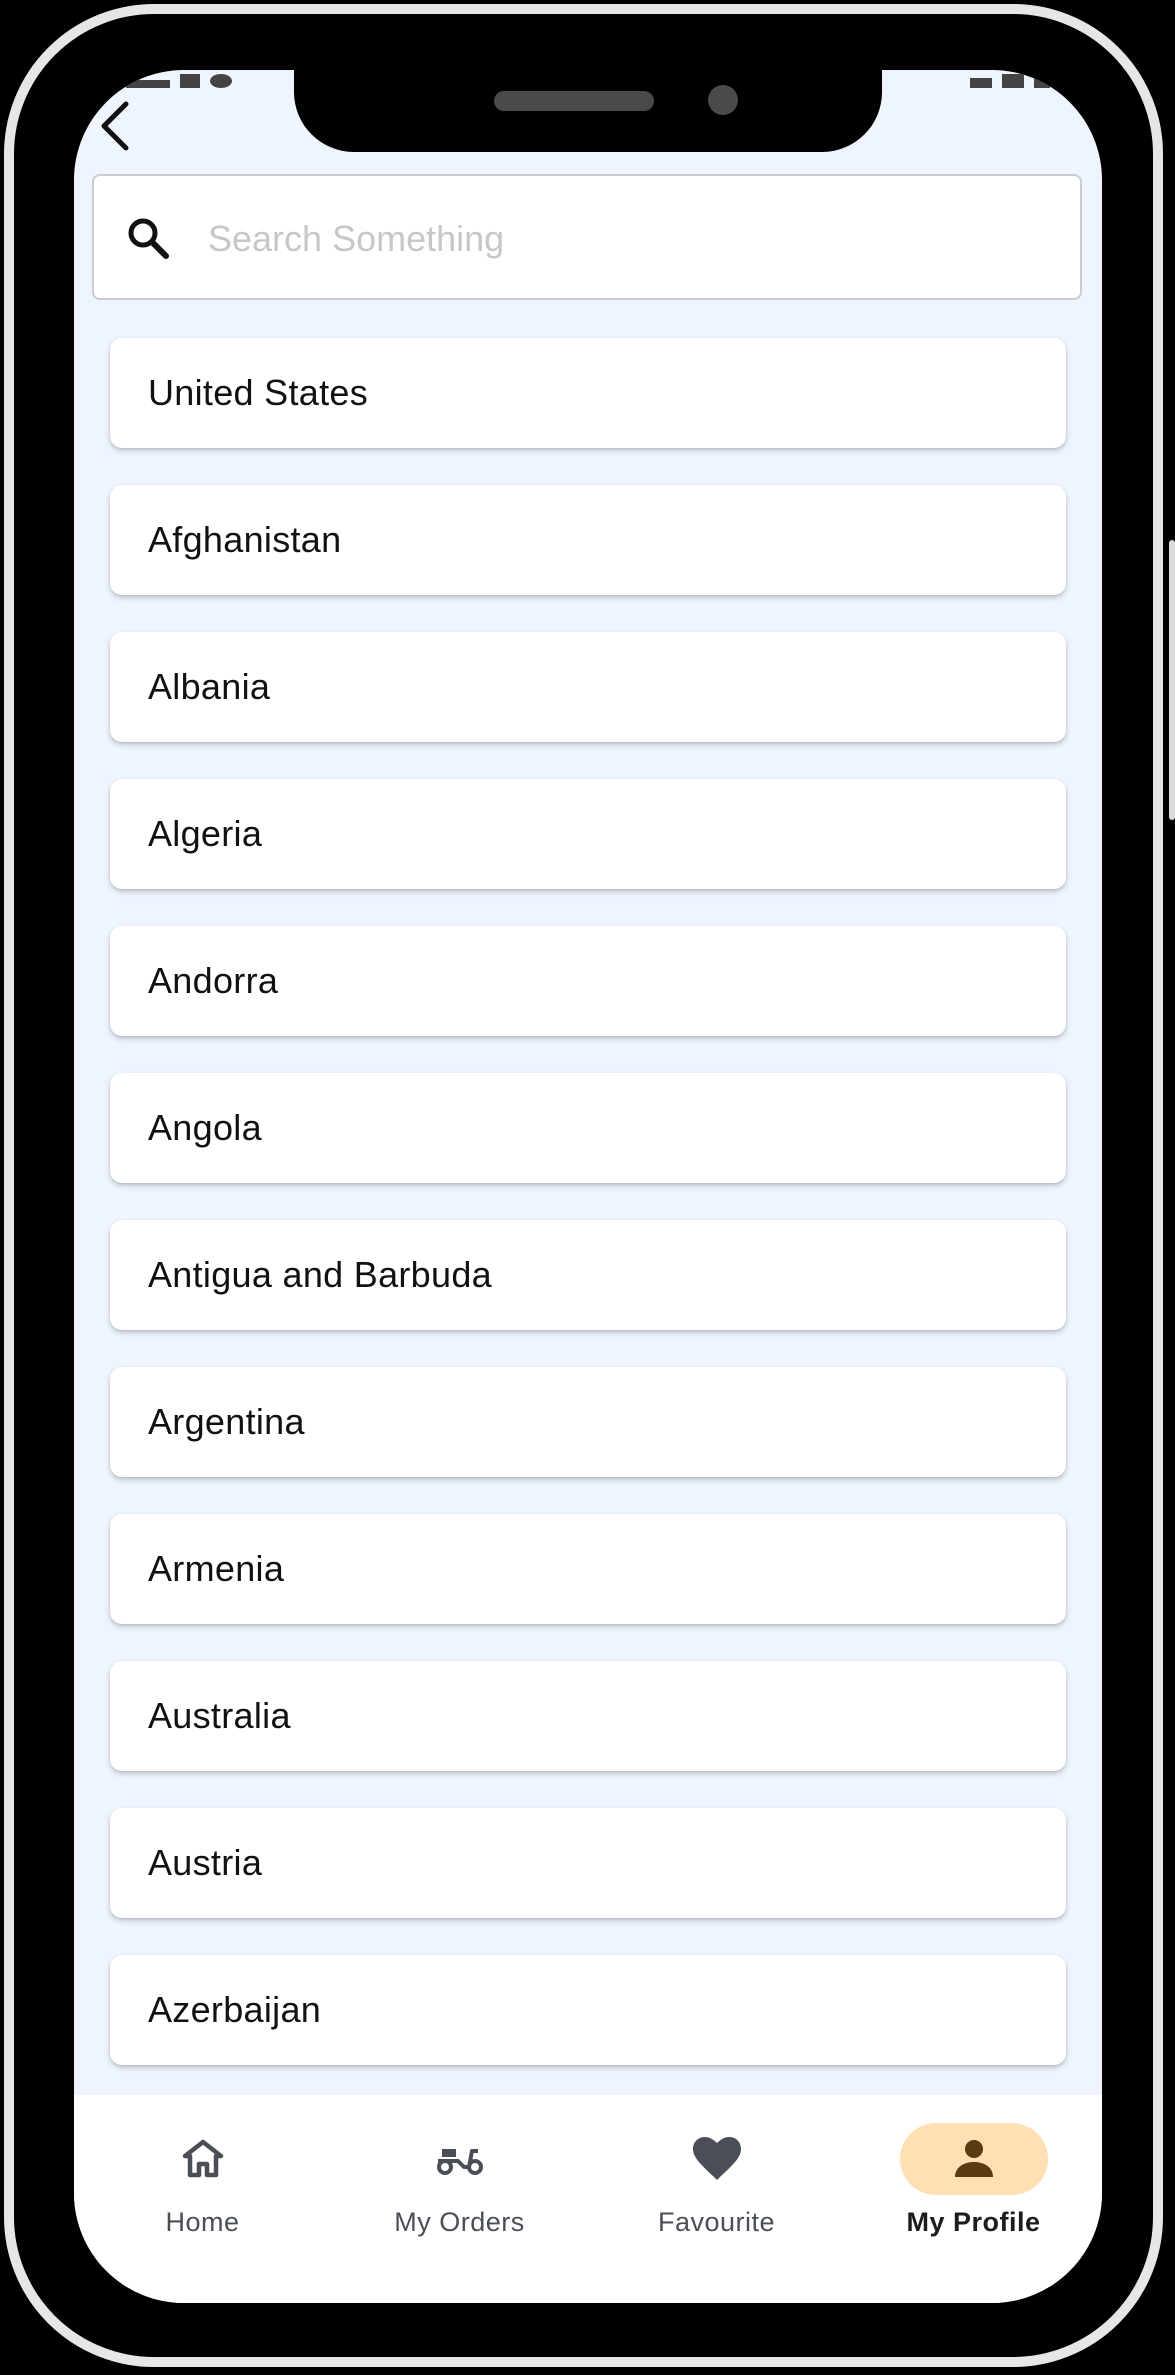 The width and height of the screenshot is (1175, 2375). Describe the element at coordinates (209, 686) in the screenshot. I see `country-label: Albania` at that location.